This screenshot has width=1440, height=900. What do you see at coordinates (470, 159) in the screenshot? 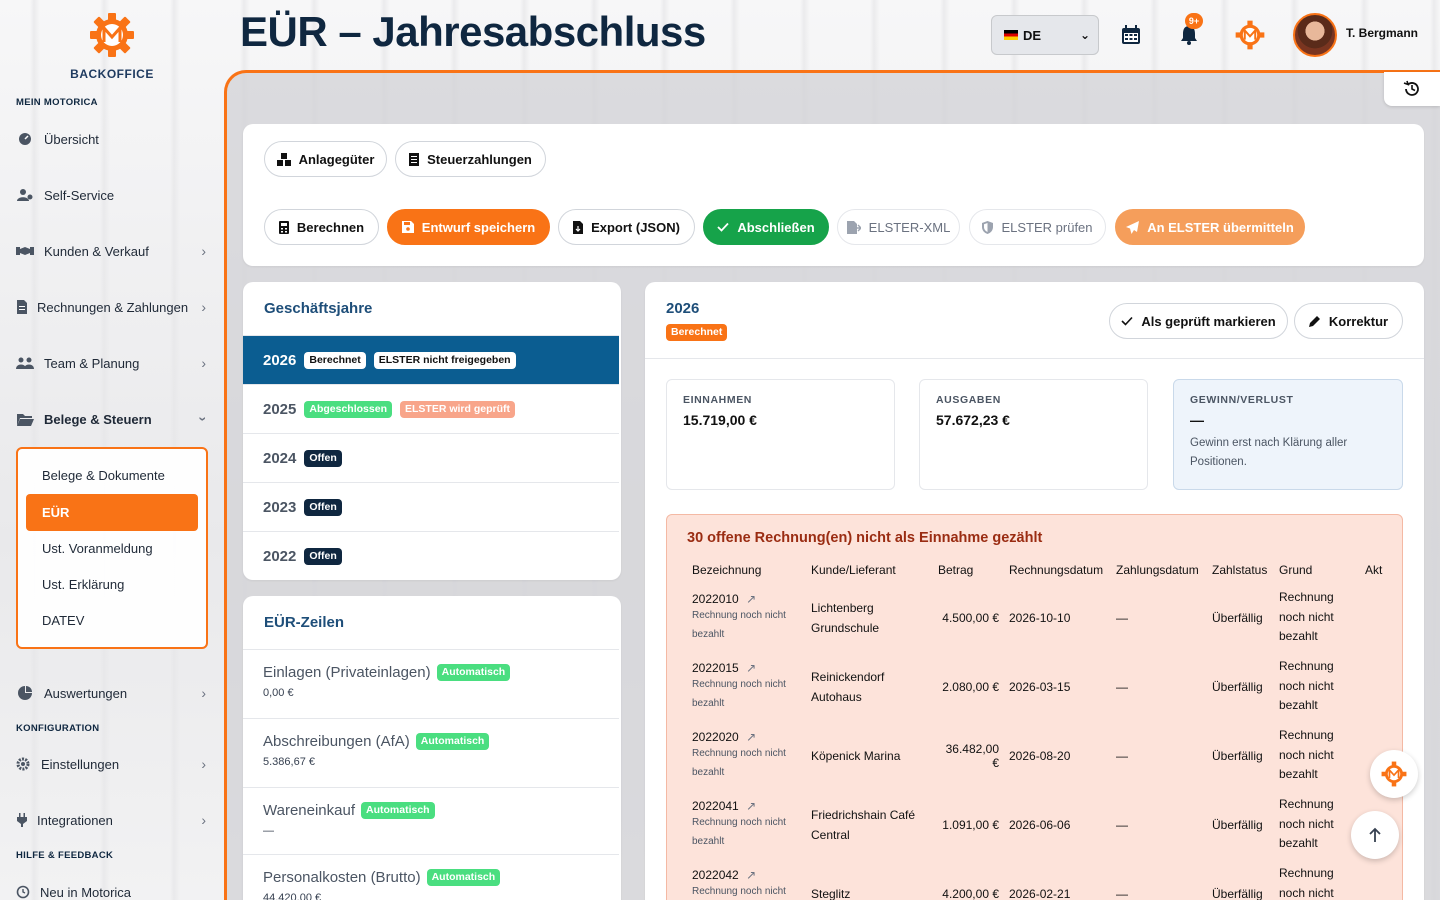
I see `steuerzahlungen-button: Steuerzahlungen` at bounding box center [470, 159].